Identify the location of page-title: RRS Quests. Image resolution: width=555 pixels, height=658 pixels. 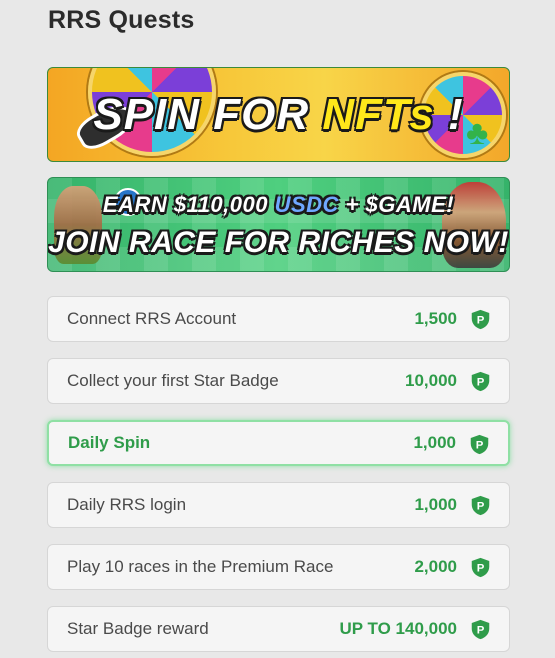
(121, 20).